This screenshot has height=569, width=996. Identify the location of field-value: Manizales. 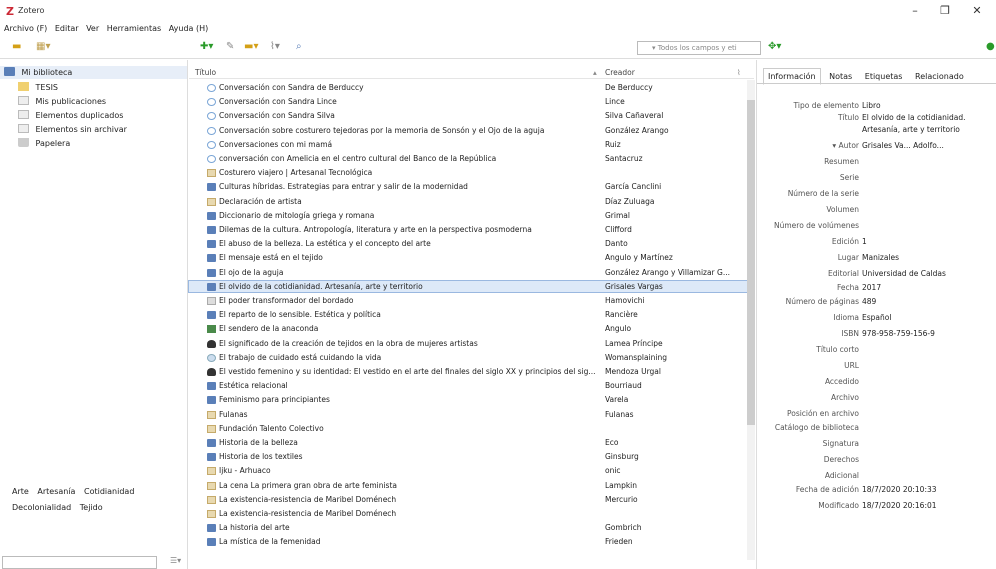
(927, 258).